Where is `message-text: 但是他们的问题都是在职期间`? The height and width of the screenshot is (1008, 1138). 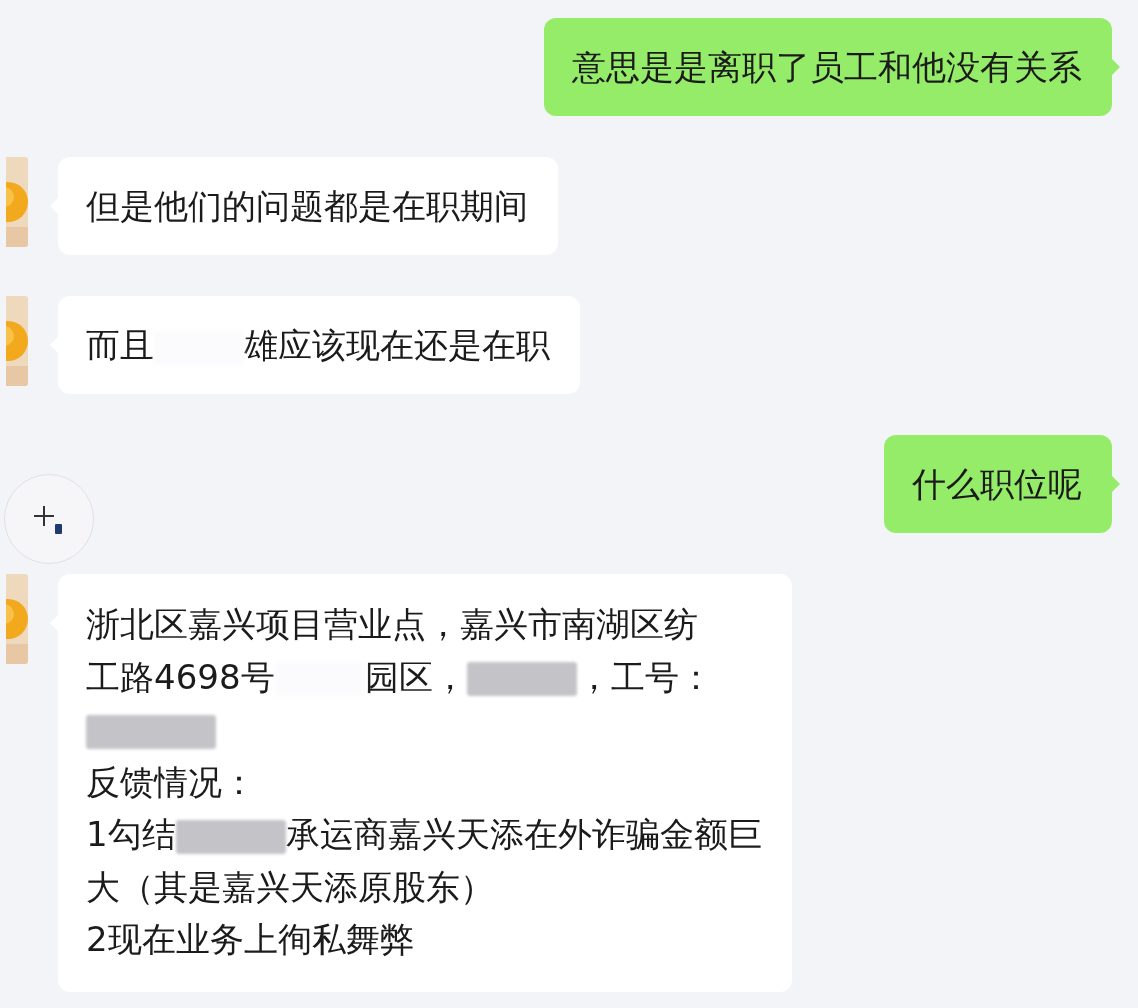
message-text: 但是他们的问题都是在职期间 is located at coordinates (307, 206).